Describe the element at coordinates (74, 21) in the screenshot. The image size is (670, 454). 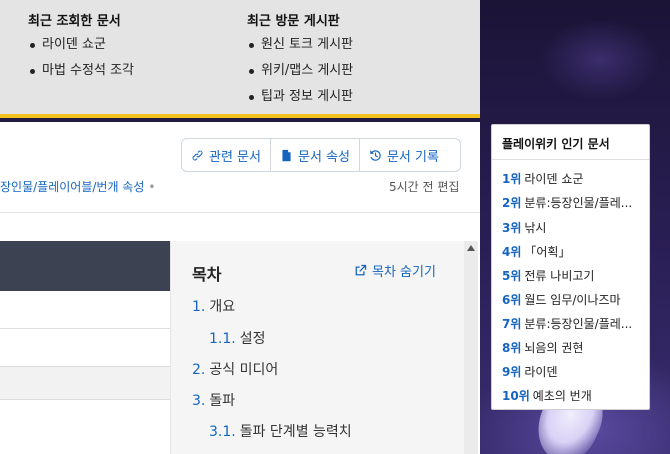
I see `recent-viewed-title: 최근 조회한 문서` at that location.